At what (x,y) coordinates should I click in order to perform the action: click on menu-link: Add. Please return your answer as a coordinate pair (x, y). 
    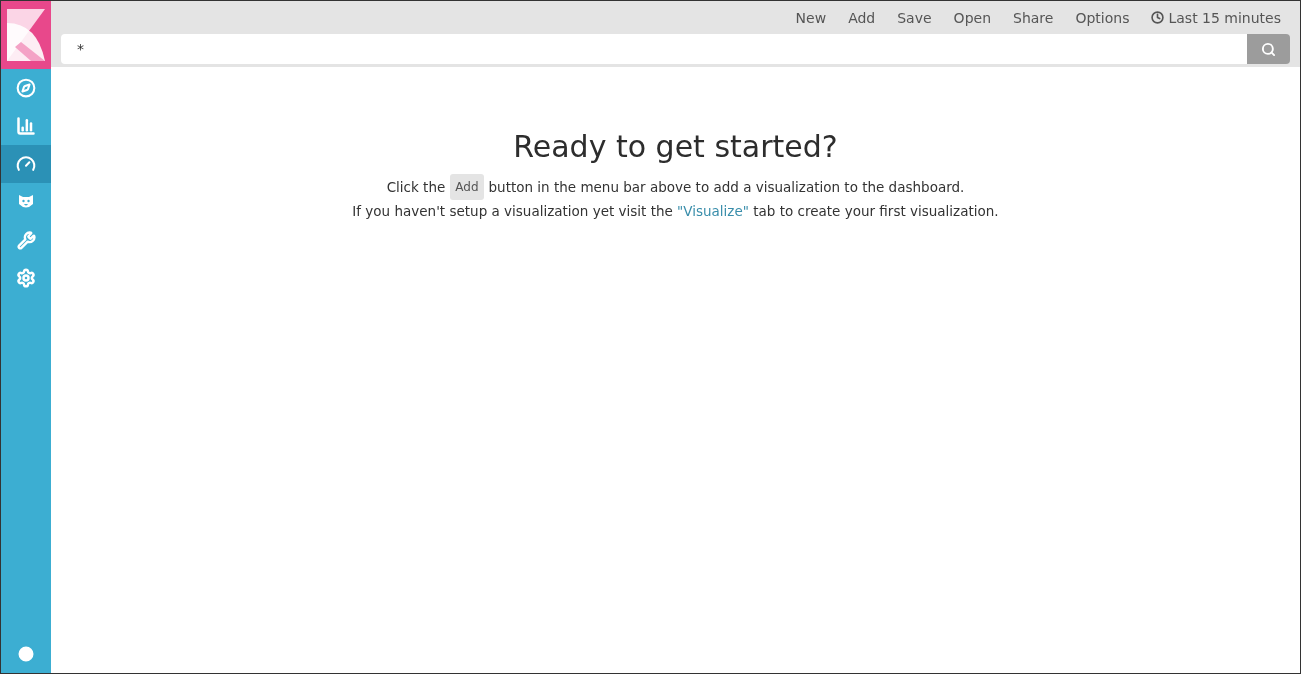
    Looking at the image, I should click on (862, 17).